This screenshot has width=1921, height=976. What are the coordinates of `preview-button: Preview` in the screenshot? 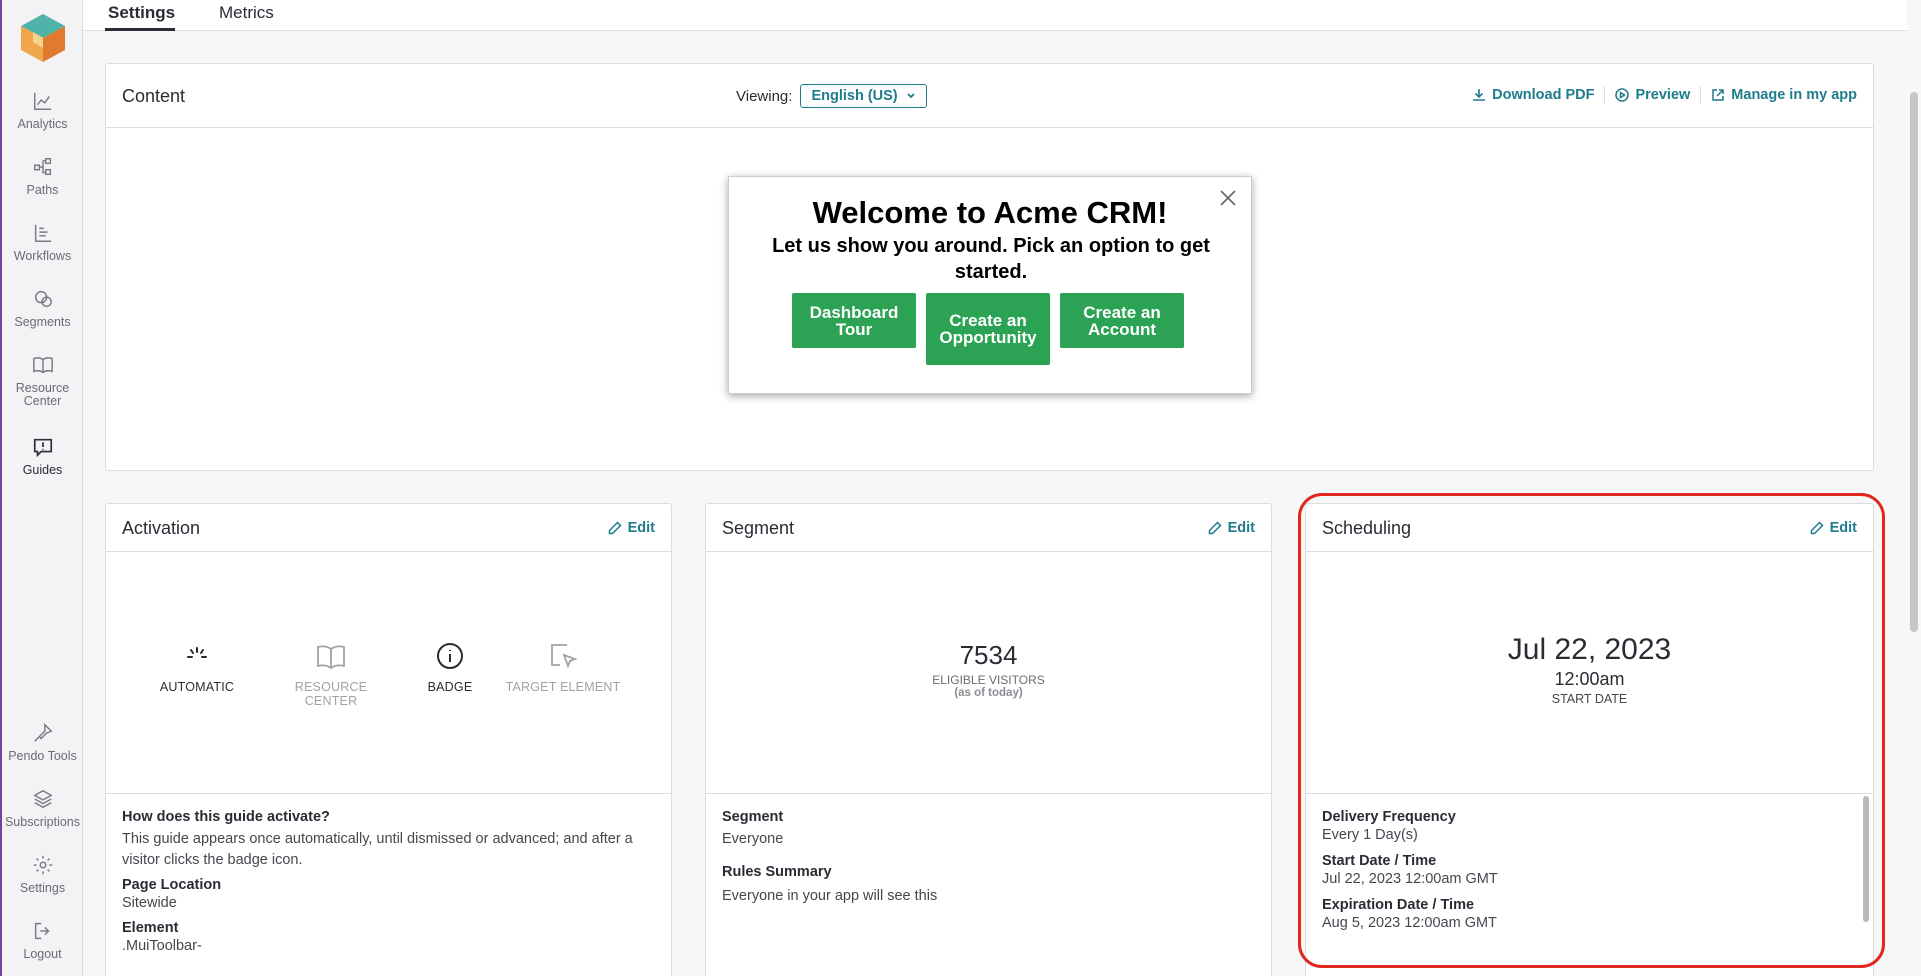 It's located at (1652, 95).